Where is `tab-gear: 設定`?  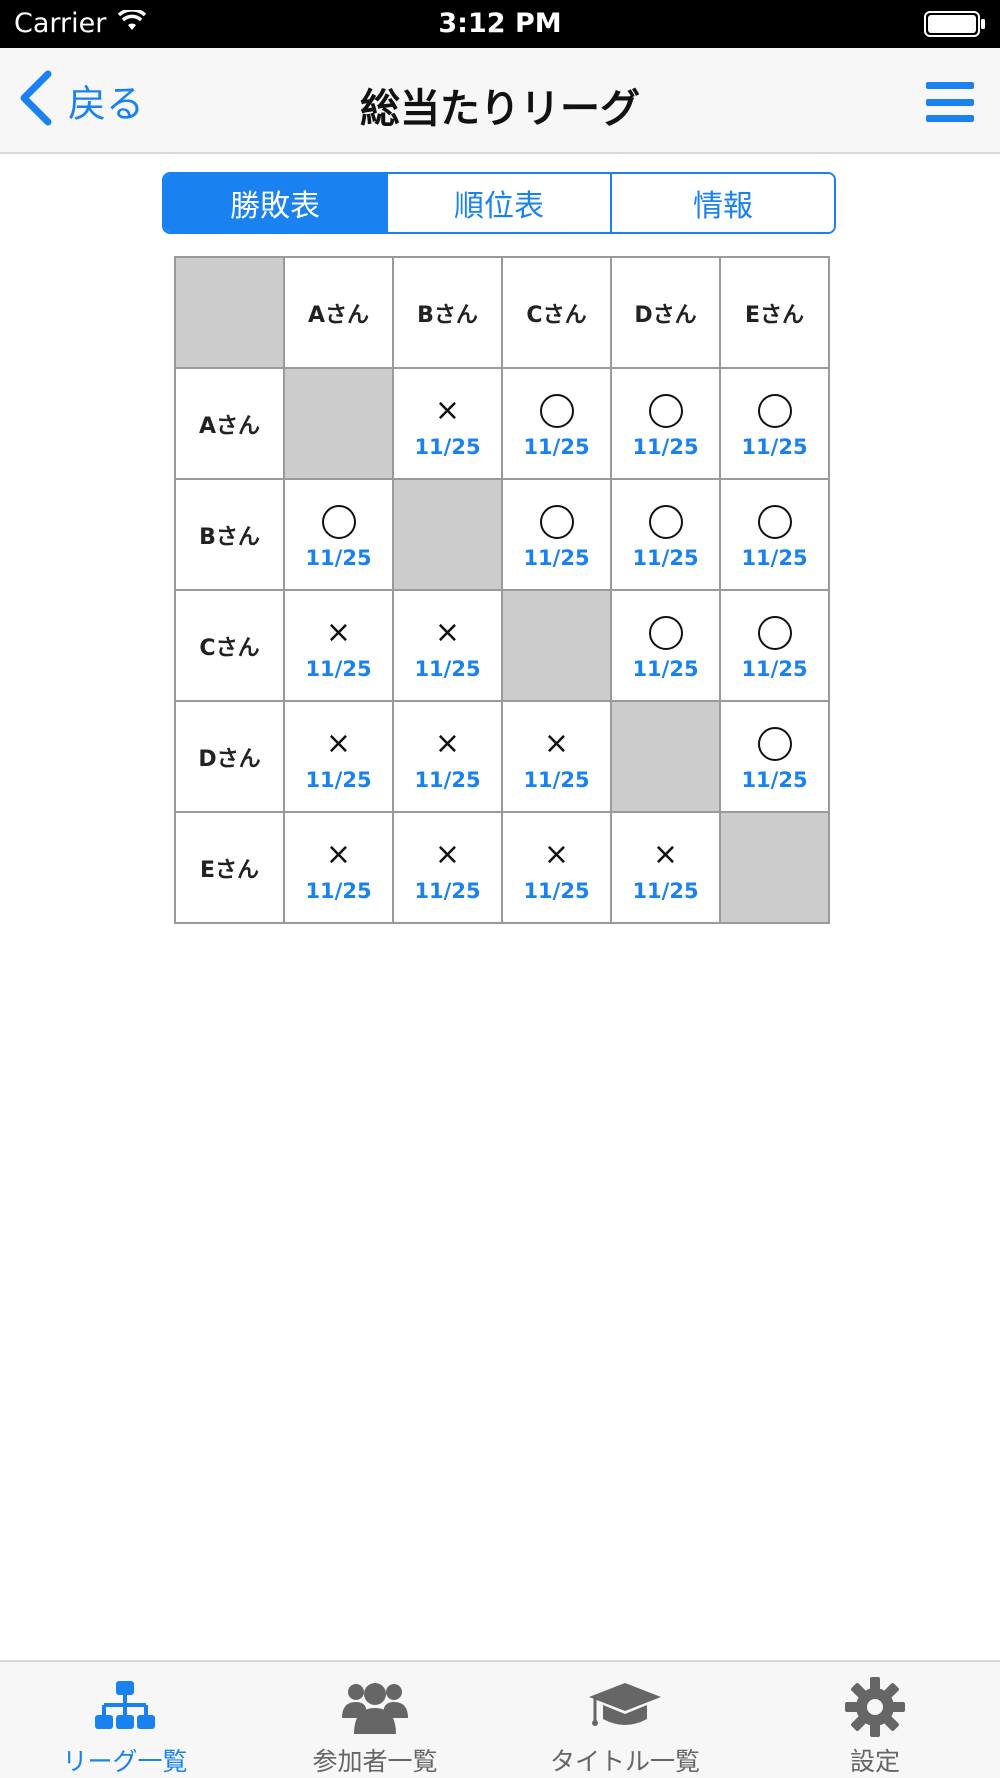
tab-gear: 設定 is located at coordinates (875, 1720).